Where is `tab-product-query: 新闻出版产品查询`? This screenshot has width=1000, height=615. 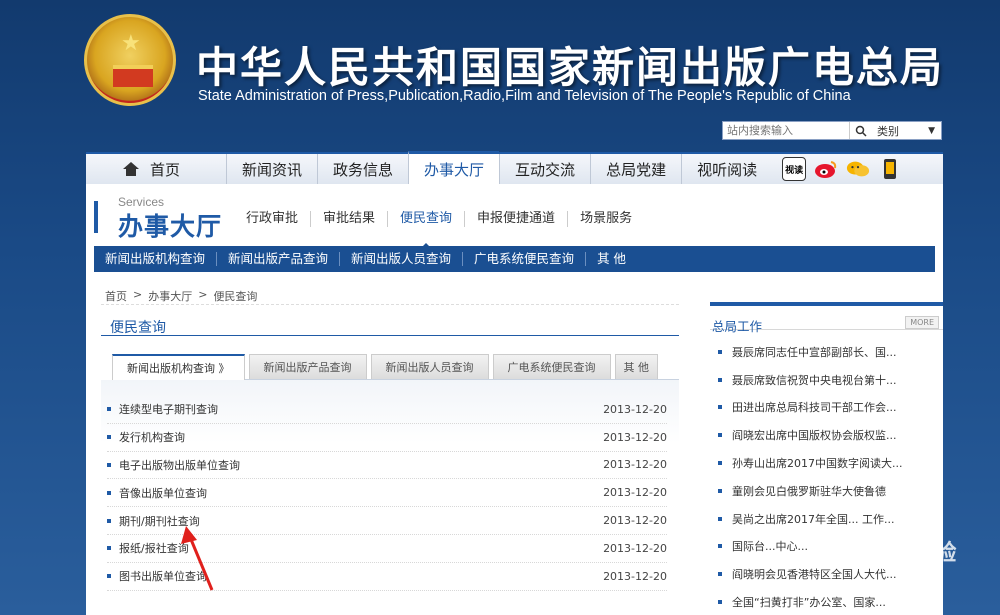 tab-product-query: 新闻出版产品查询 is located at coordinates (307, 366).